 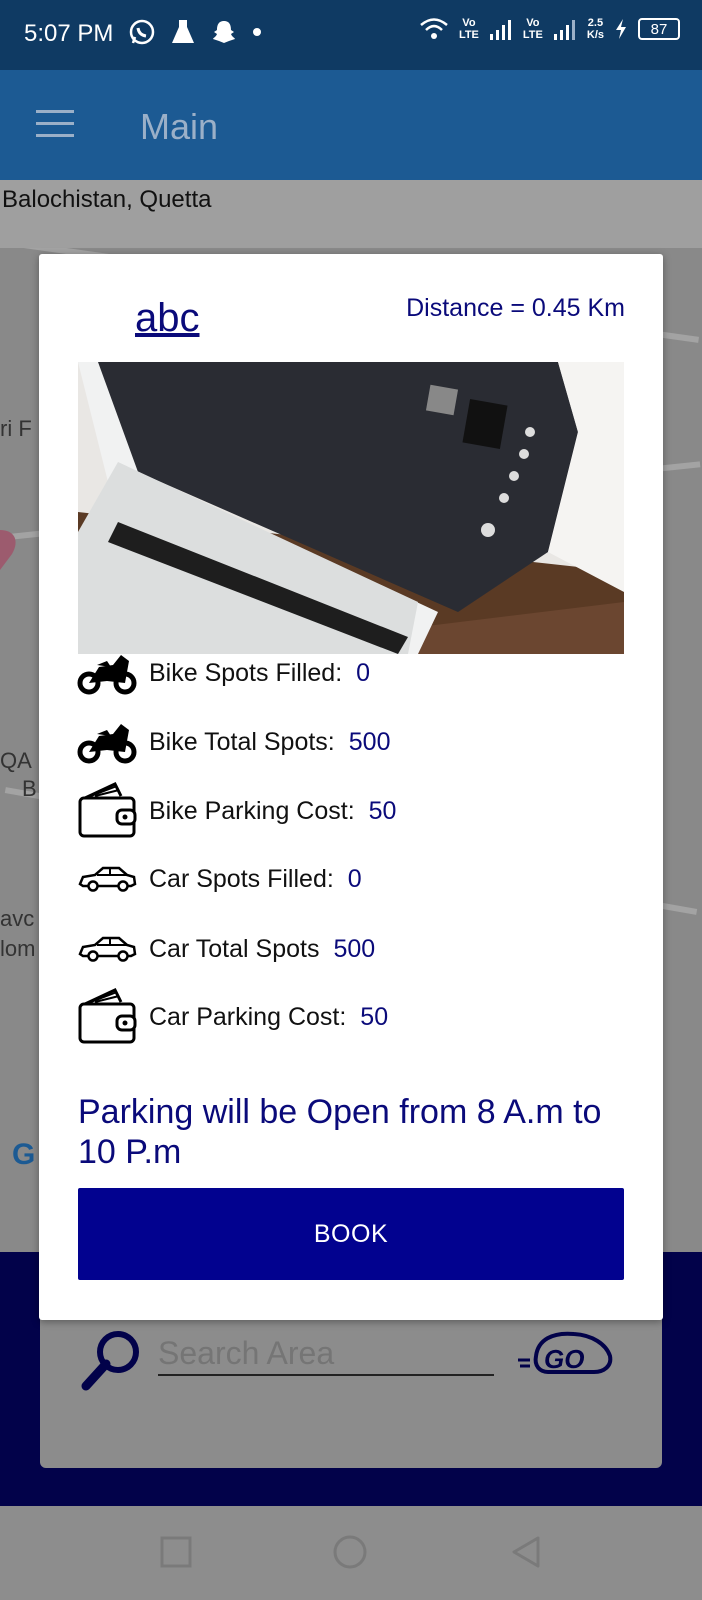 I want to click on info-label: Car Total Spots, so click(x=234, y=948).